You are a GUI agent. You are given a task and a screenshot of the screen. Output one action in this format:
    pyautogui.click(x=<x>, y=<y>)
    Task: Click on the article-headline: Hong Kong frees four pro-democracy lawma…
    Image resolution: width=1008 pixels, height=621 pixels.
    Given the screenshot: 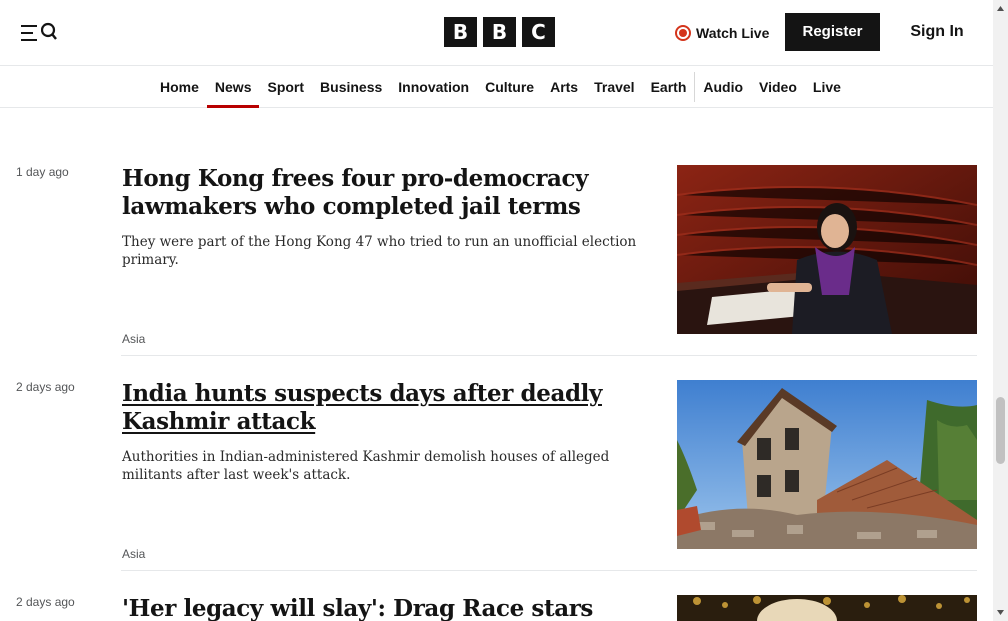 What is the action you would take?
    pyautogui.click(x=392, y=193)
    